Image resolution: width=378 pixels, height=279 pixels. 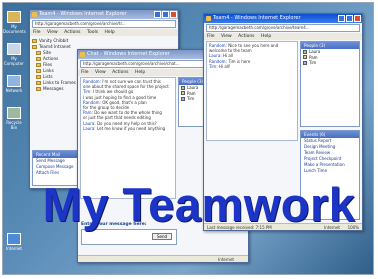 What do you see at coordinates (14, 248) in the screenshot?
I see `desktop-label: Internet` at bounding box center [14, 248].